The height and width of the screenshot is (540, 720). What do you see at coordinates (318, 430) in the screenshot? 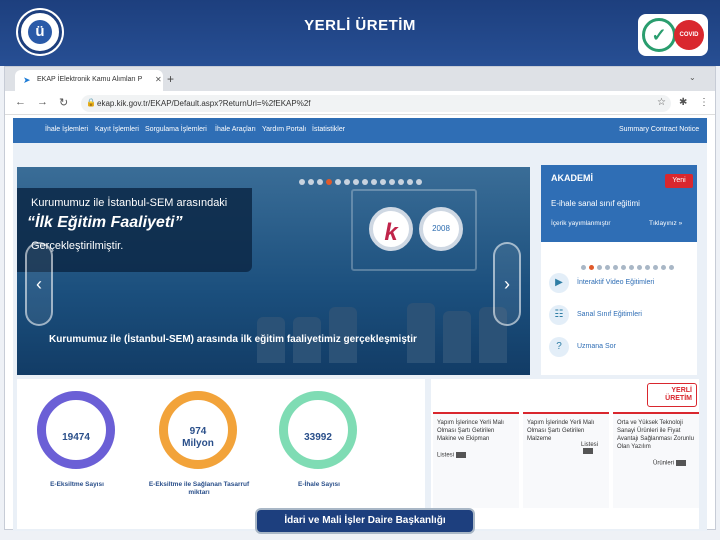
I see `stat-ring-eihale: 33992` at bounding box center [318, 430].